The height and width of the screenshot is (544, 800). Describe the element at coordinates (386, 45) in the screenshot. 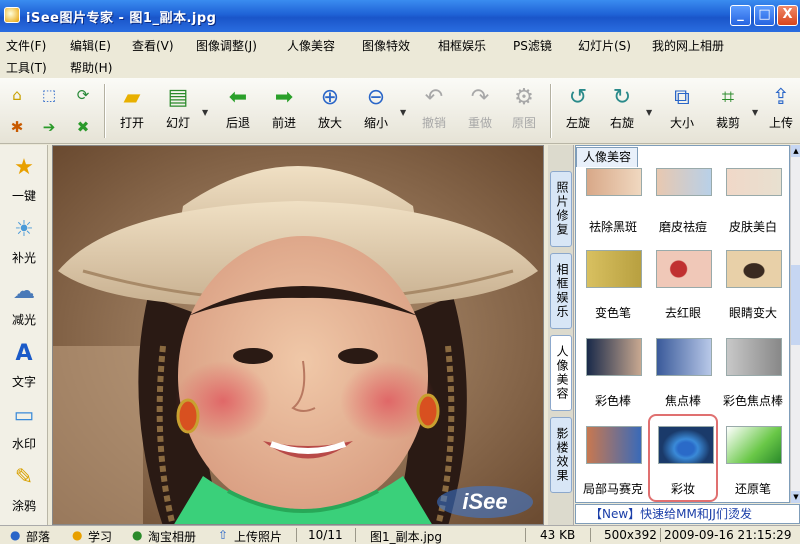

I see `menu-image-effects: 图像特效` at that location.